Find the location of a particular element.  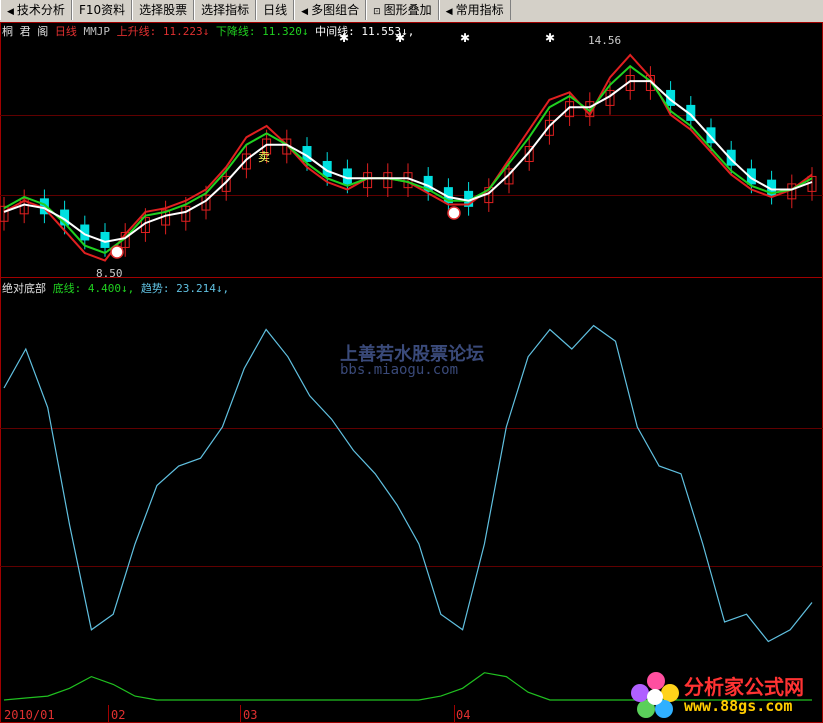

stock-name: 桐 君 阁 is located at coordinates (25, 31).